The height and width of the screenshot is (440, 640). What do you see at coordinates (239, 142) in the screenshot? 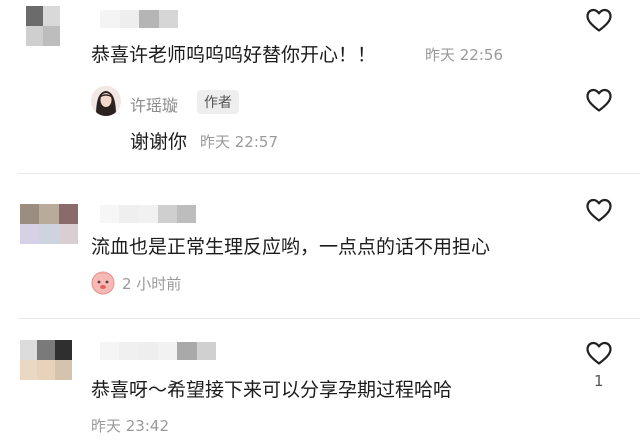
I see `reply-time: 昨天 22:57` at bounding box center [239, 142].